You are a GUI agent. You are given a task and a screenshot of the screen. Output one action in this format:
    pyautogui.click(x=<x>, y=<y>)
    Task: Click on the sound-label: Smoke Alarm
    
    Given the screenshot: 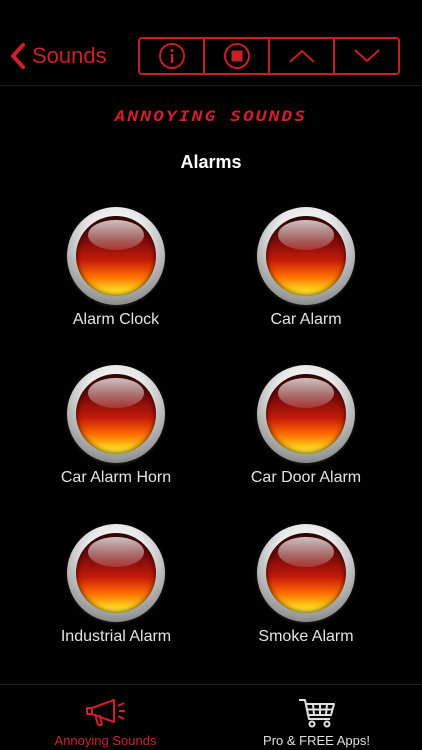 What is the action you would take?
    pyautogui.click(x=306, y=636)
    